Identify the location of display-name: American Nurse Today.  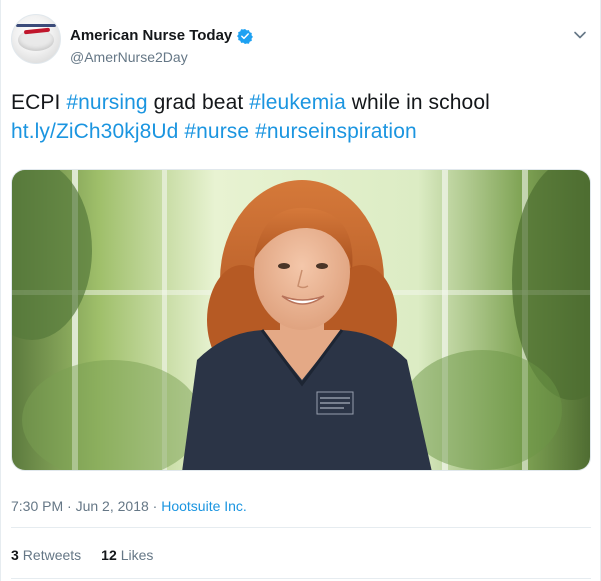
(151, 35).